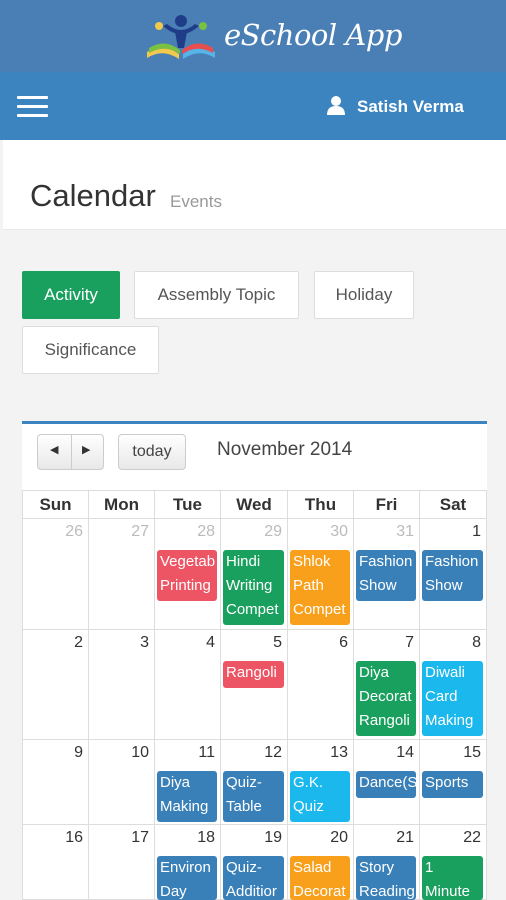  Describe the element at coordinates (56, 504) in the screenshot. I see `dow-sun: Sun` at that location.